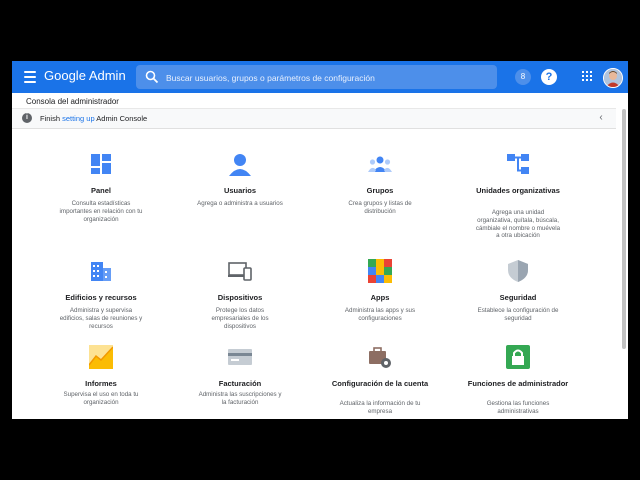 The width and height of the screenshot is (640, 480). What do you see at coordinates (518, 357) in the screenshot?
I see `admin-roles-lock-icon` at bounding box center [518, 357].